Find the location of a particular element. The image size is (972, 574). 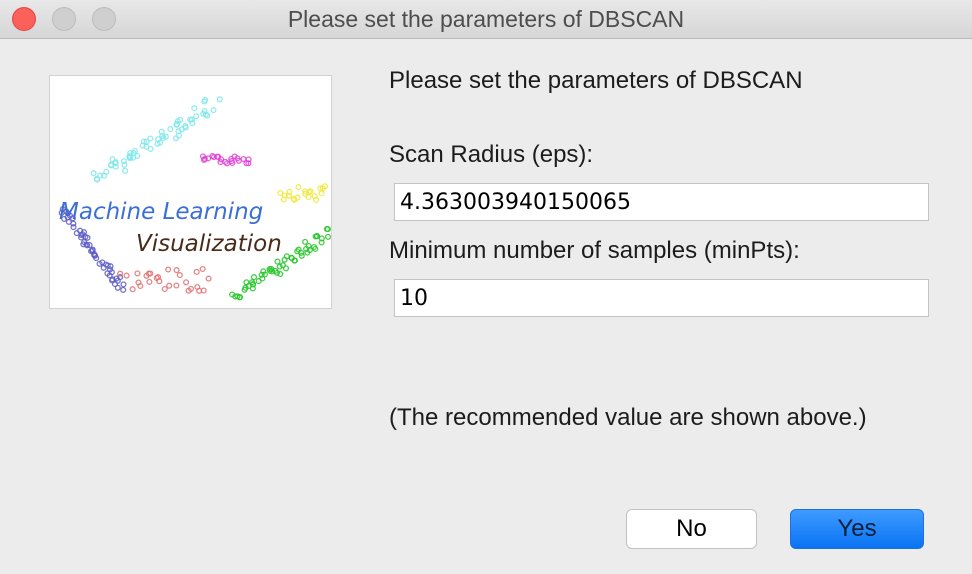

minpts-input is located at coordinates (661, 298).